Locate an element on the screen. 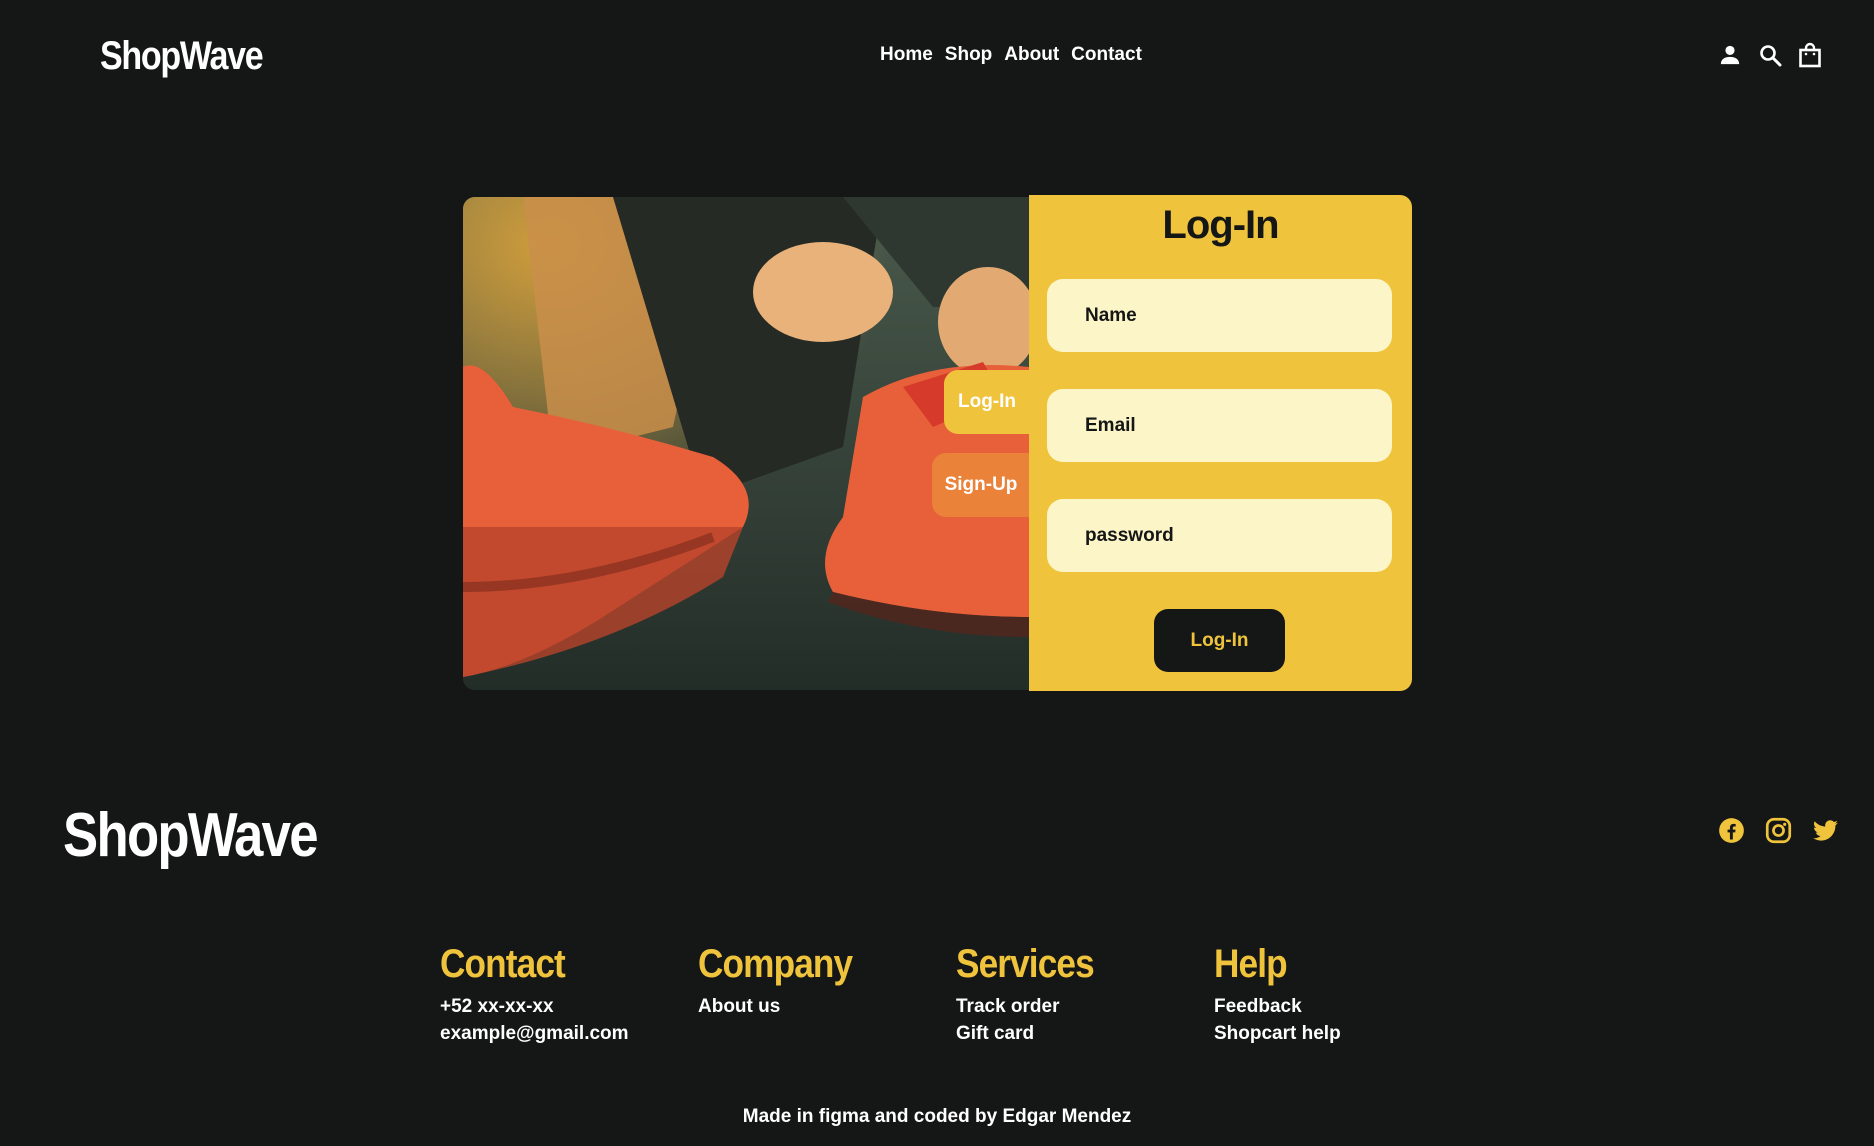 Image resolution: width=1874 pixels, height=1146 pixels. password-input is located at coordinates (1219, 535).